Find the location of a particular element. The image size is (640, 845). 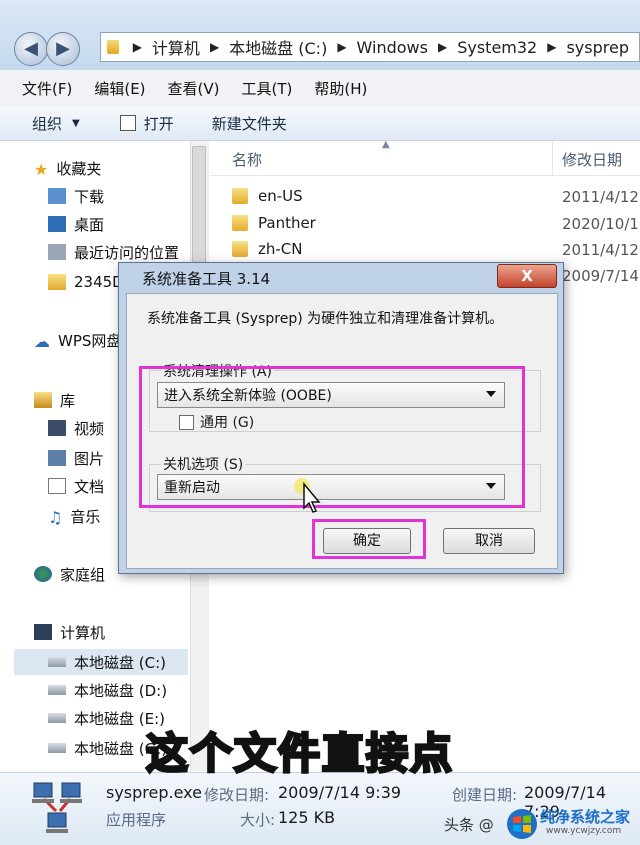

close-icon: X is located at coordinates (527, 276).